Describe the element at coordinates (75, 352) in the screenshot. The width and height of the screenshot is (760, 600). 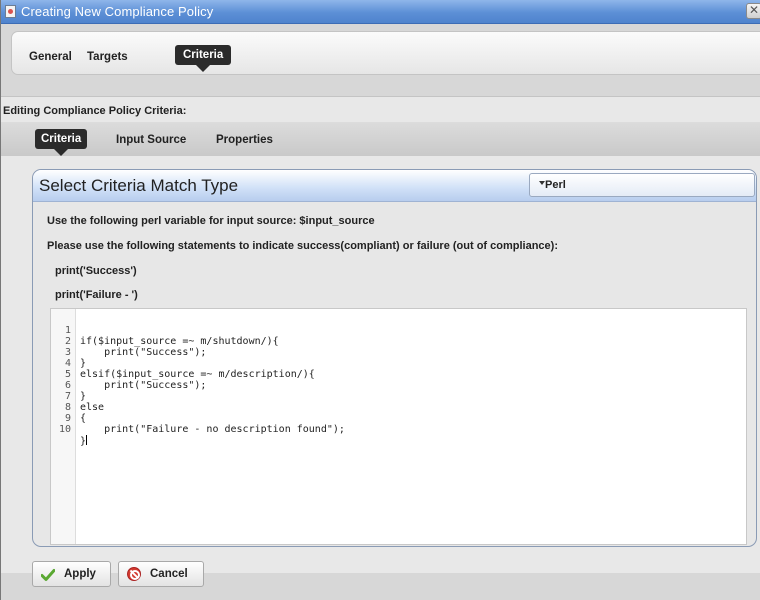
I see `code-line: 3 }` at that location.